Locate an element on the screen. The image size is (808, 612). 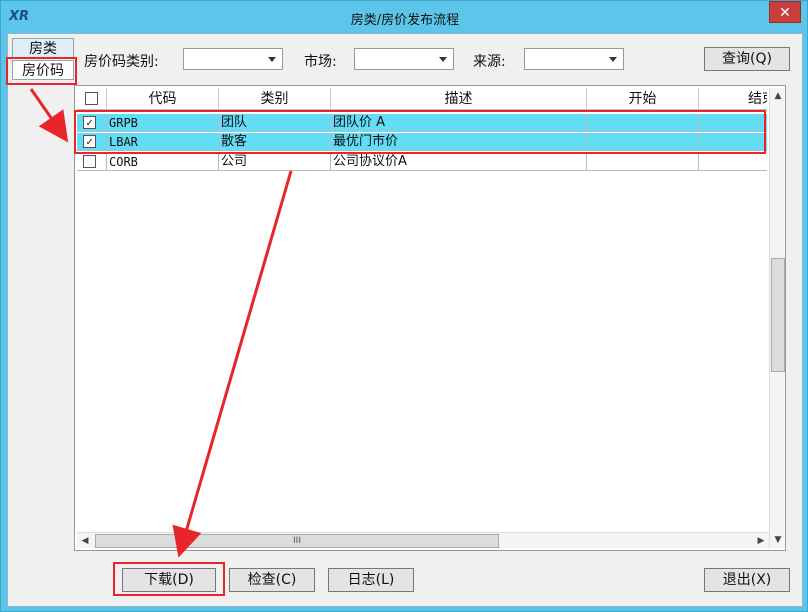
table-row: ✓ GRPB 团队 团队价 A is located at coordinates (422, 123).